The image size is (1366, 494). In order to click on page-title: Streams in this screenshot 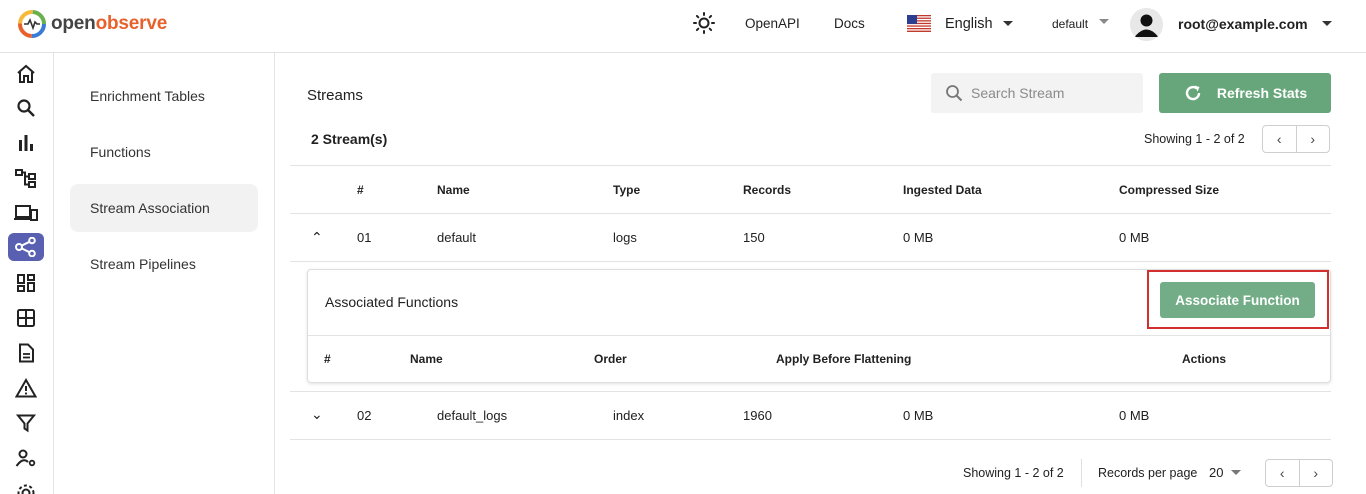, I will do `click(335, 95)`.